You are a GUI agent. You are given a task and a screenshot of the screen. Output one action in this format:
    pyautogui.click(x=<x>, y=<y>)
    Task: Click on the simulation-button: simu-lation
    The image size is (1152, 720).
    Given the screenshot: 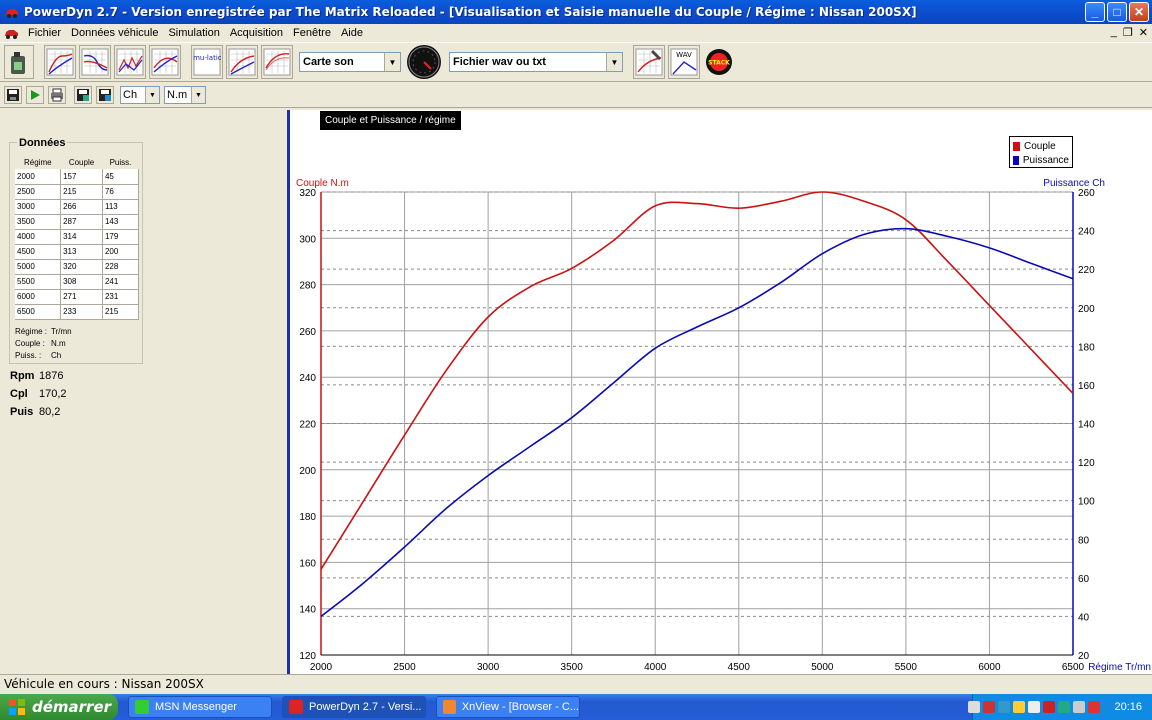 What is the action you would take?
    pyautogui.click(x=207, y=62)
    